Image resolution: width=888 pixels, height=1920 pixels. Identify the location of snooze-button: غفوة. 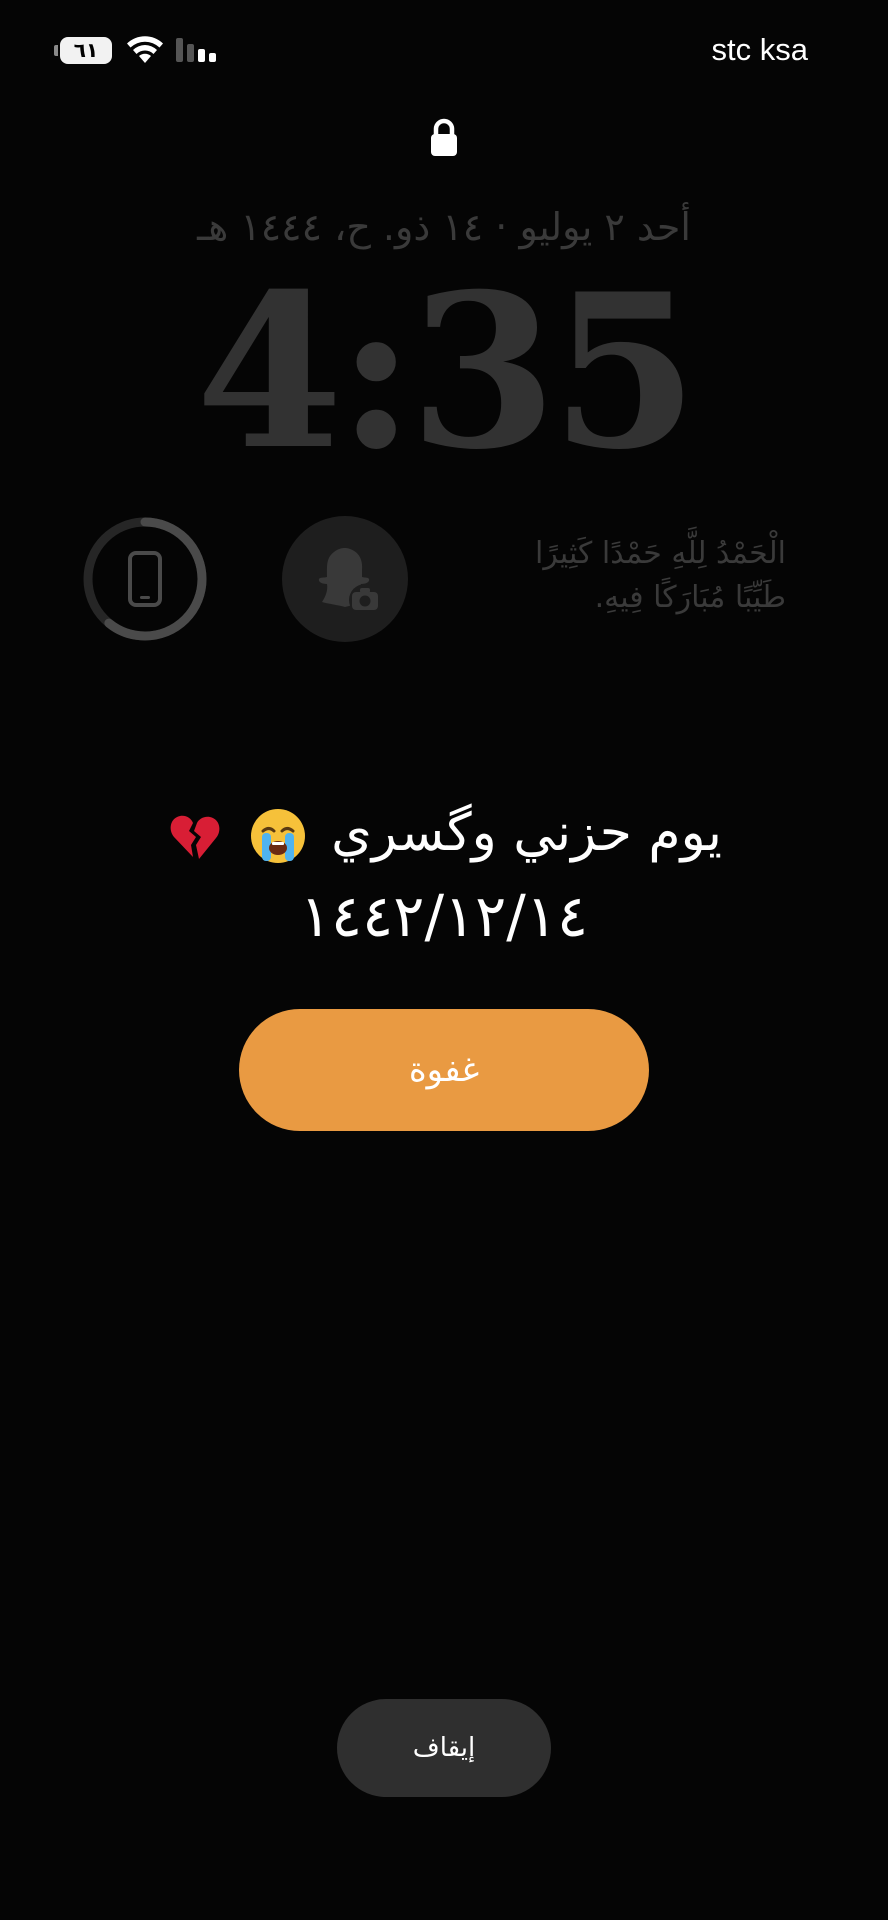
(444, 1070).